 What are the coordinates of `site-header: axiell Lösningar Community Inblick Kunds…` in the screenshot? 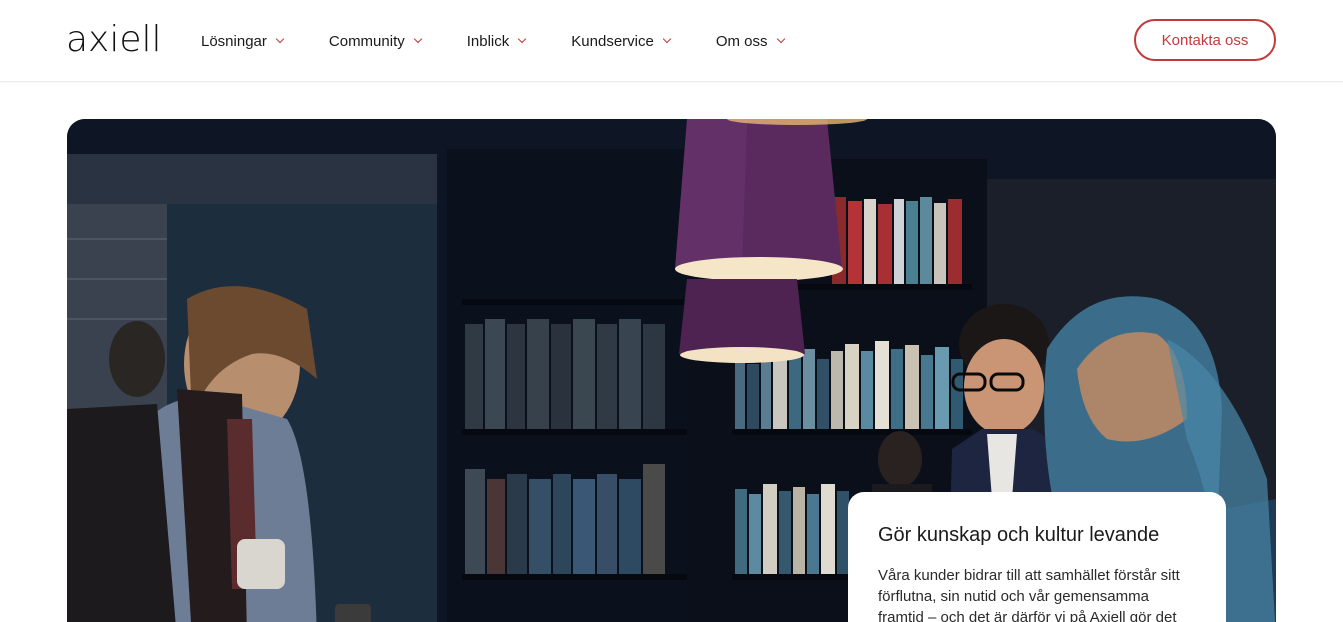 It's located at (671, 41).